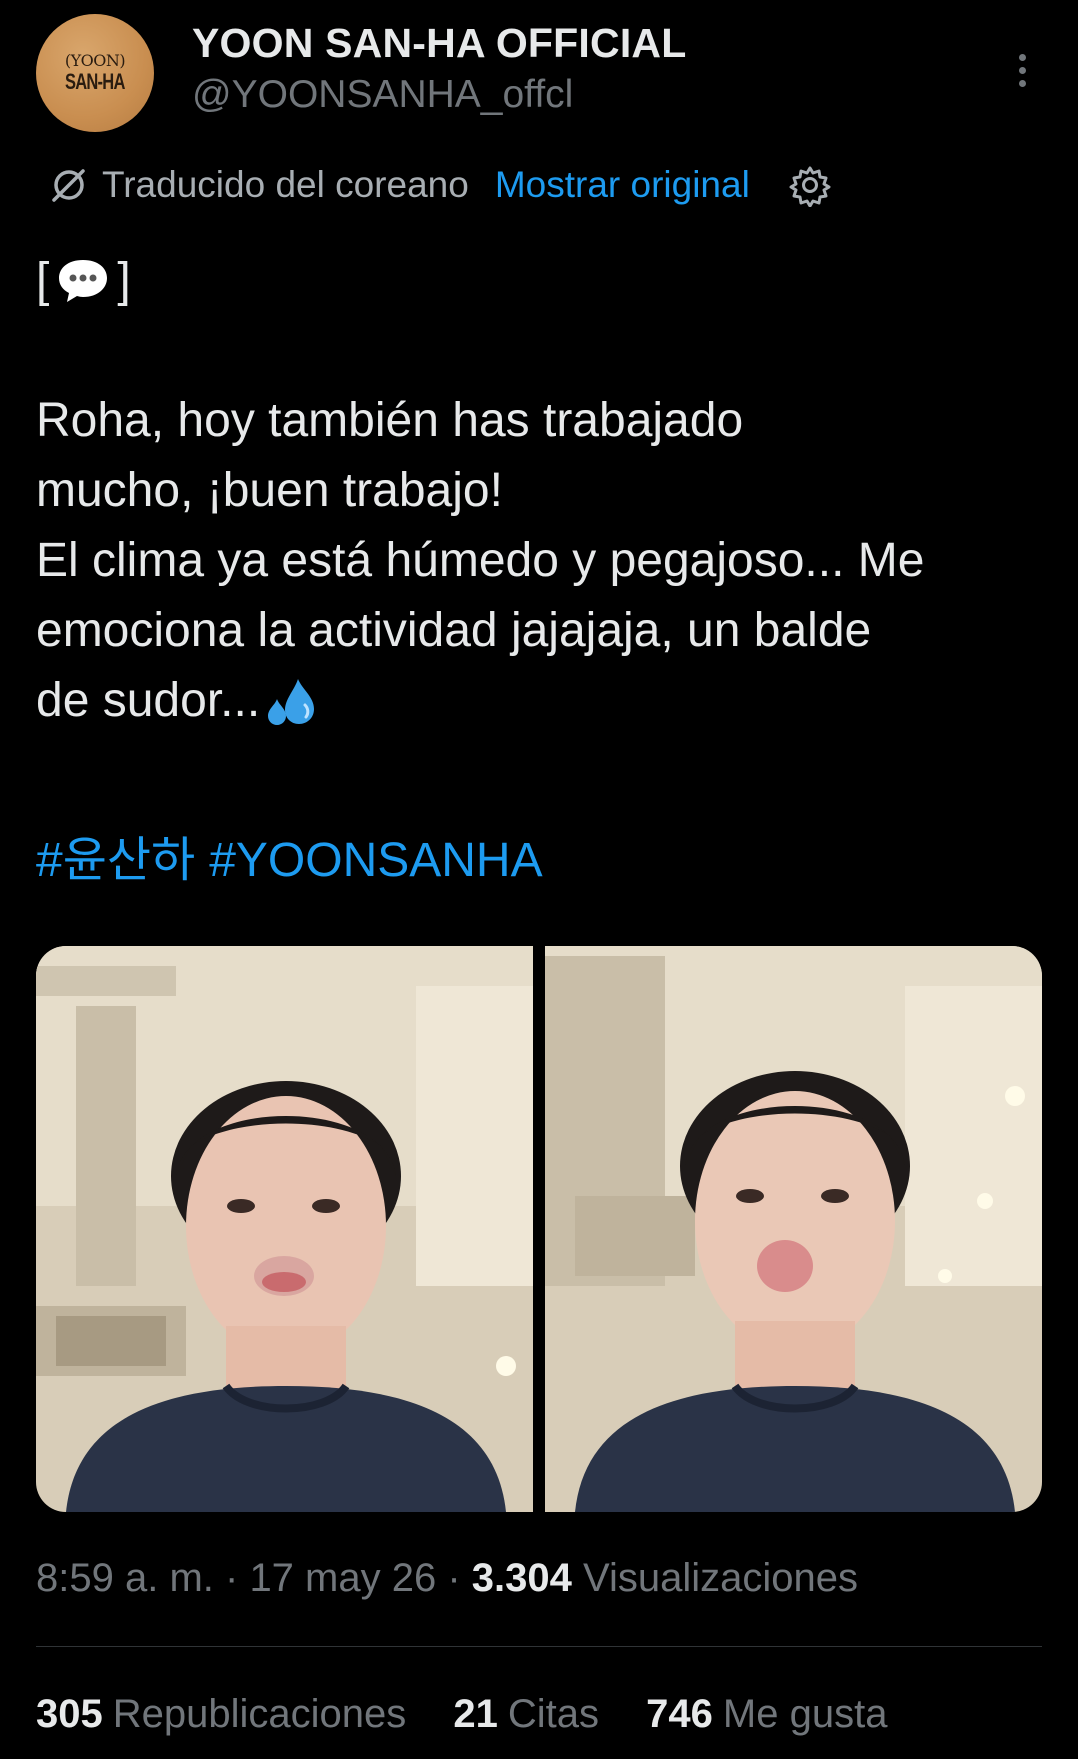 The image size is (1078, 1759). I want to click on avatar: (YOON) SAN-HA, so click(95, 73).